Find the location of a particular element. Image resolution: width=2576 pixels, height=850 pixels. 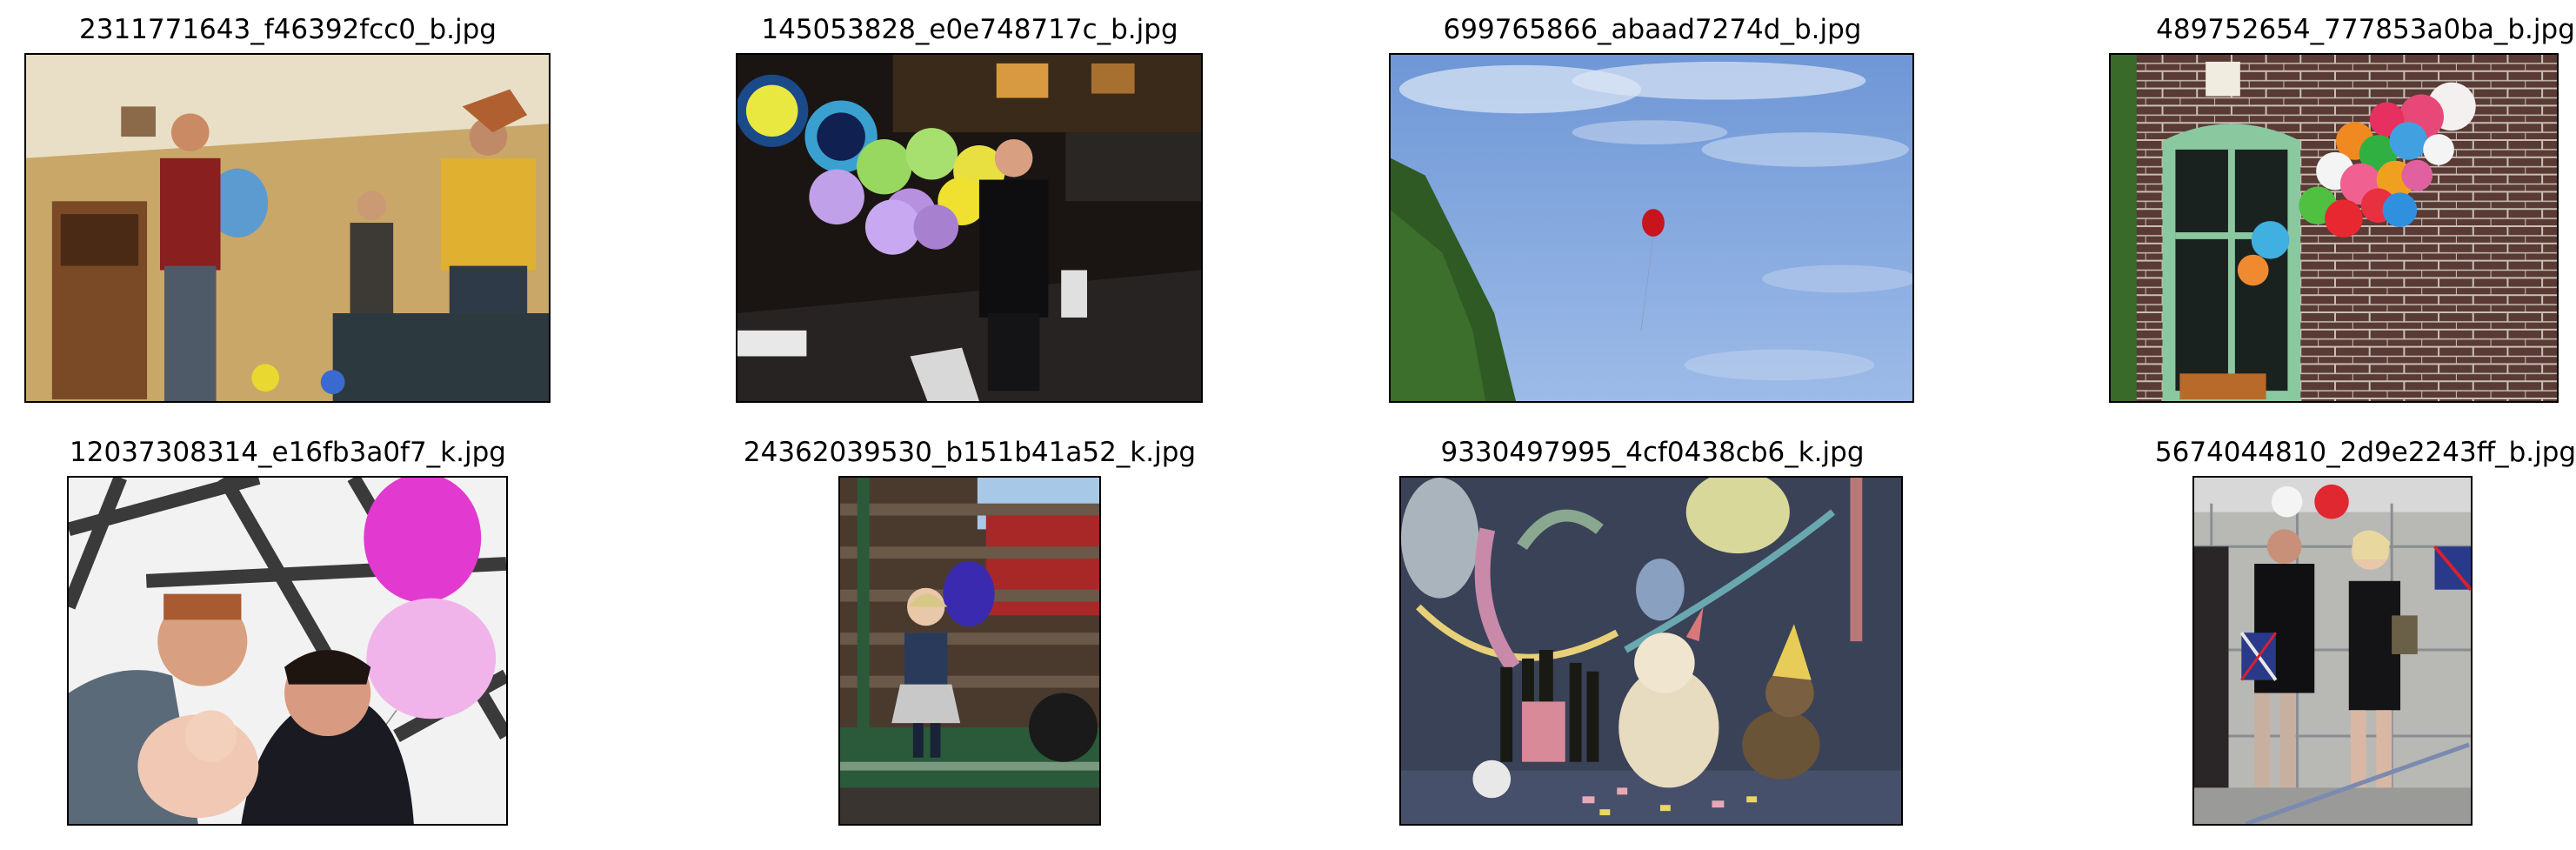

photo-room-balloon is located at coordinates (287, 228).